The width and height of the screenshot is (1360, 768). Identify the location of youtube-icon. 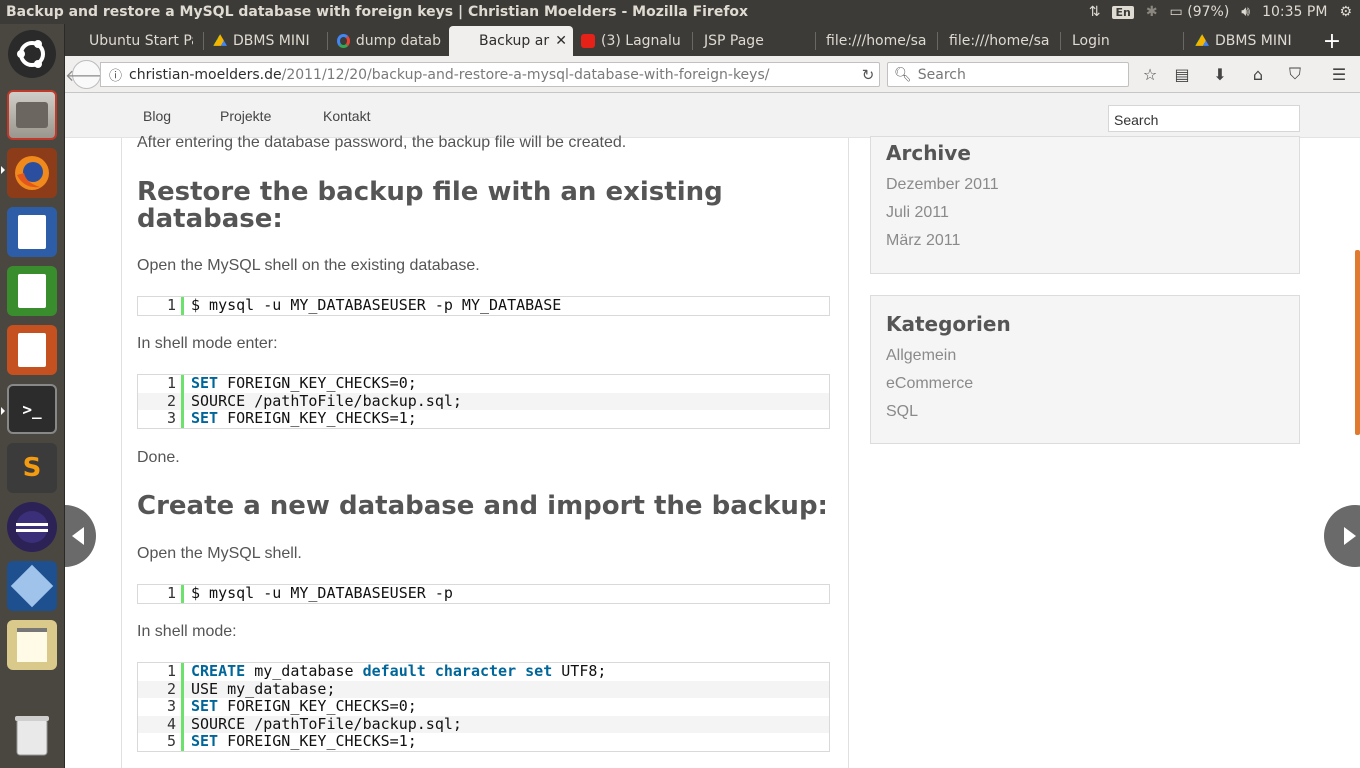
(588, 41).